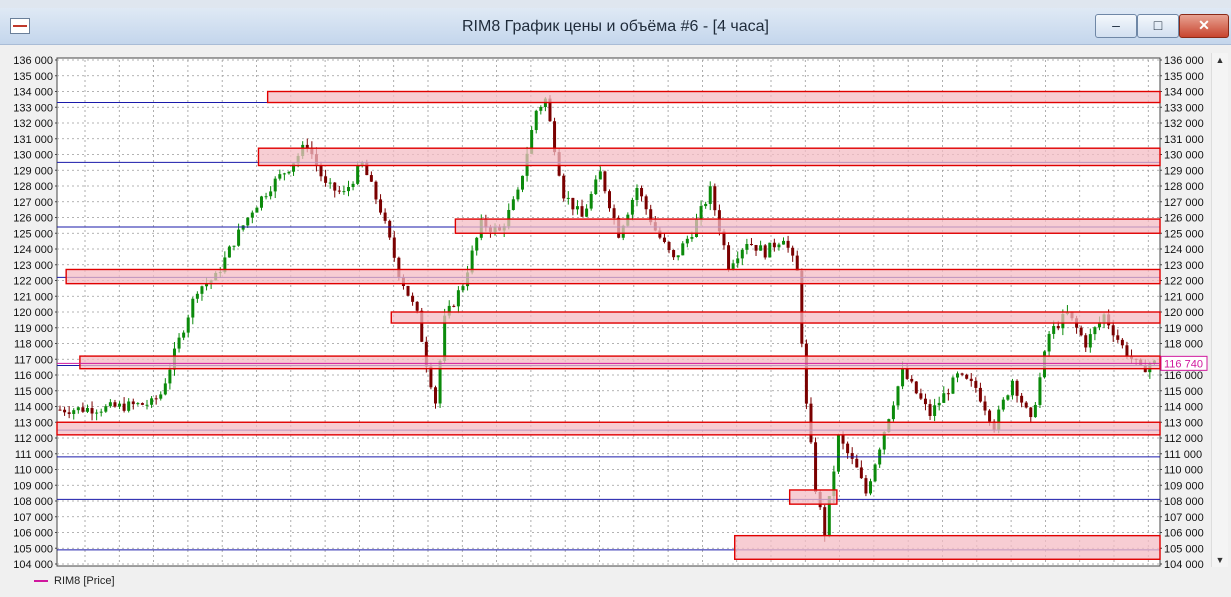 The width and height of the screenshot is (1231, 597). I want to click on y-tick-label-left: 136 000, so click(33, 61).